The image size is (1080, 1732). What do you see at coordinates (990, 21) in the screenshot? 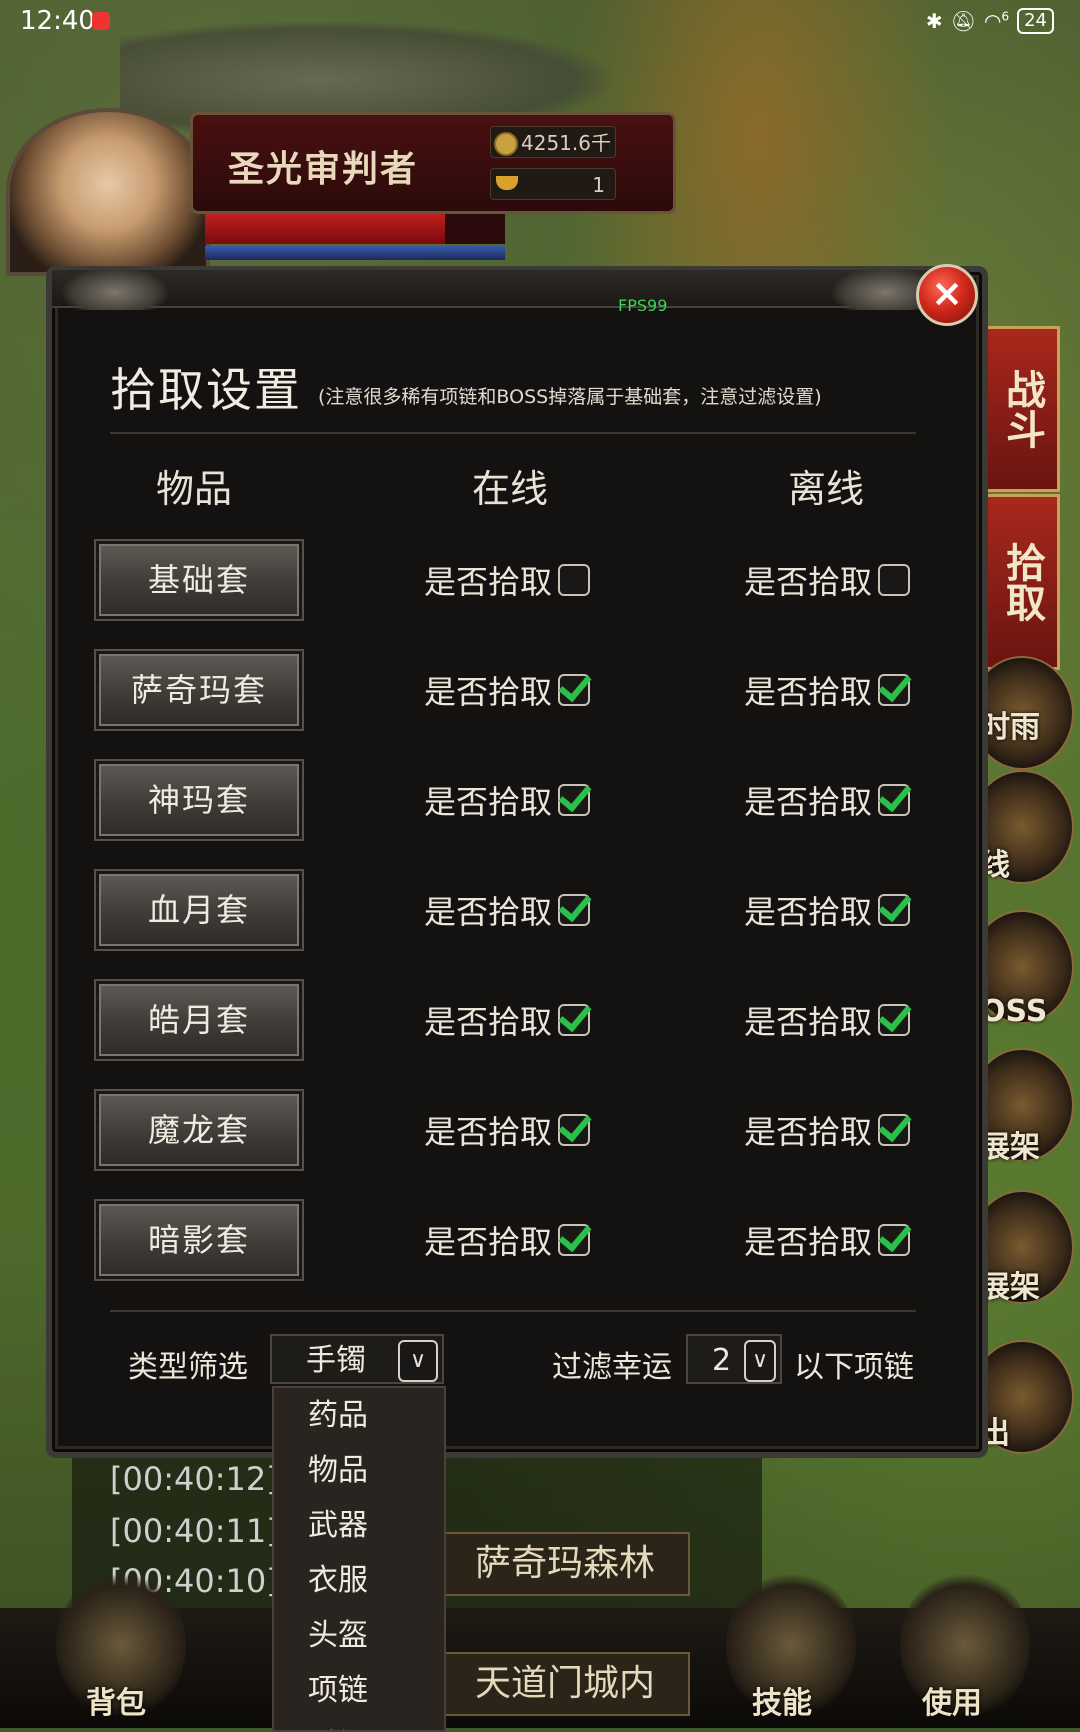
I see `status-icons: ✱ 🔕︎ ◠6 24` at bounding box center [990, 21].